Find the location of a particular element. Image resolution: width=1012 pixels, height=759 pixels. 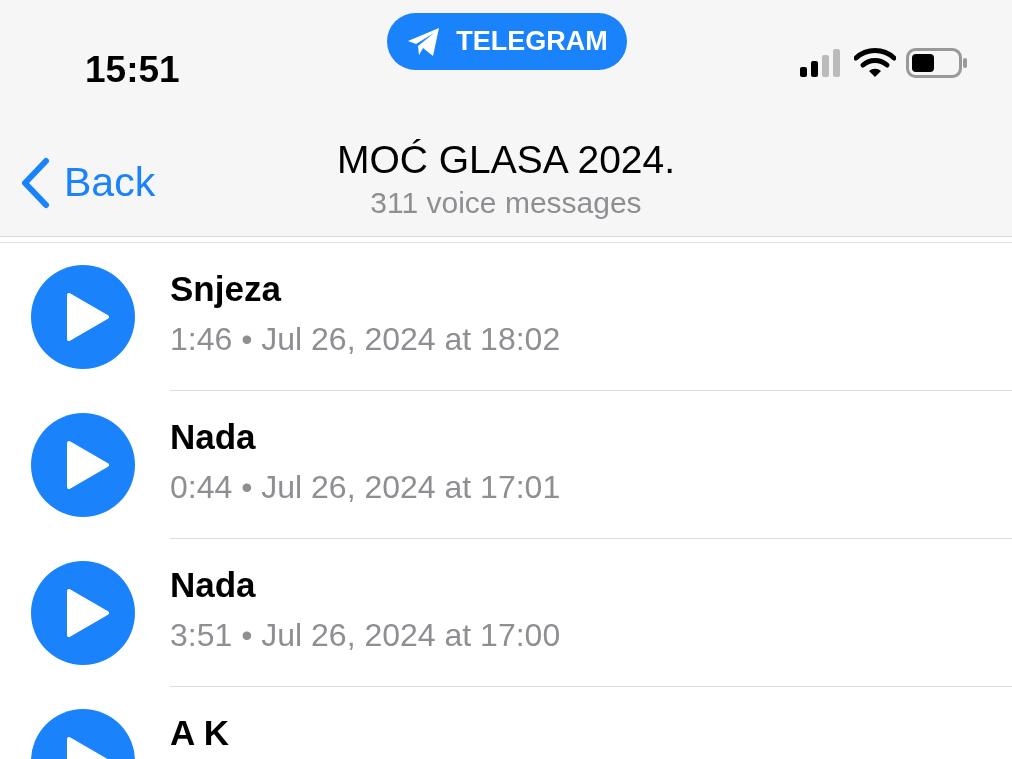

message-info: 1:46 • Jul 26, 2024 at 18:02 is located at coordinates (366, 339).